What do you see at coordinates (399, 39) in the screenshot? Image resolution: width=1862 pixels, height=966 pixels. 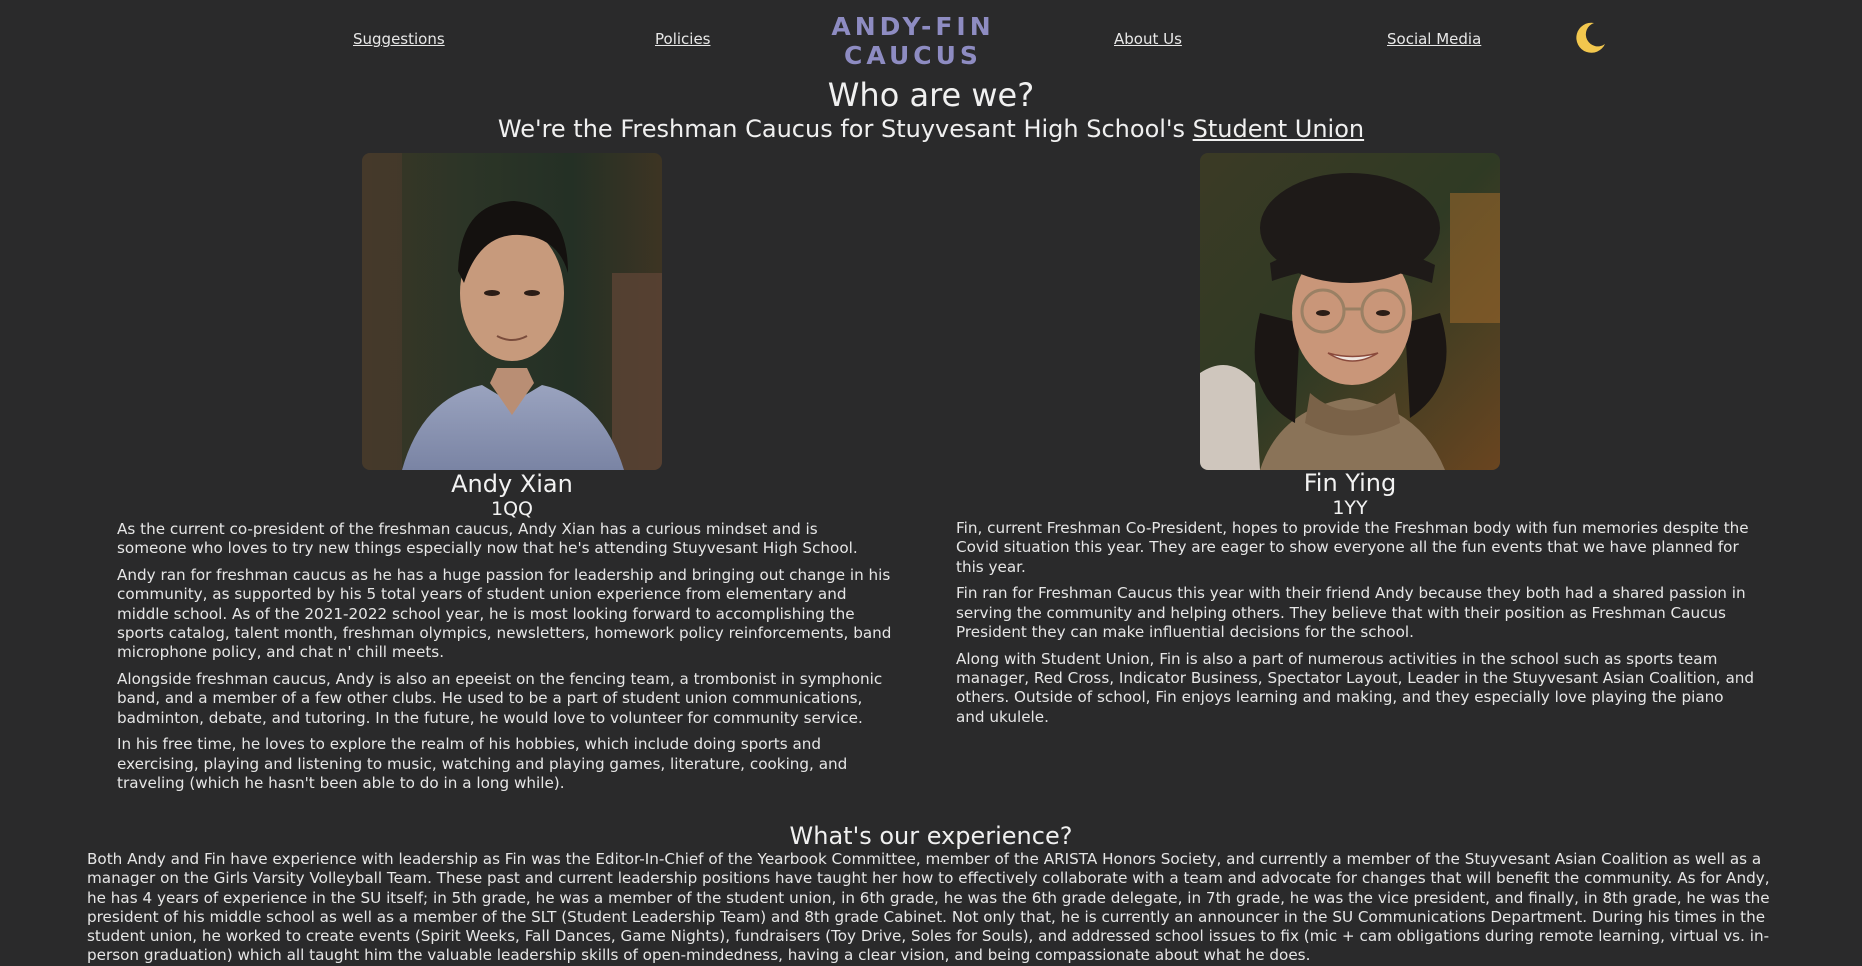 I see `nav-suggestions-link: Suggestions` at bounding box center [399, 39].